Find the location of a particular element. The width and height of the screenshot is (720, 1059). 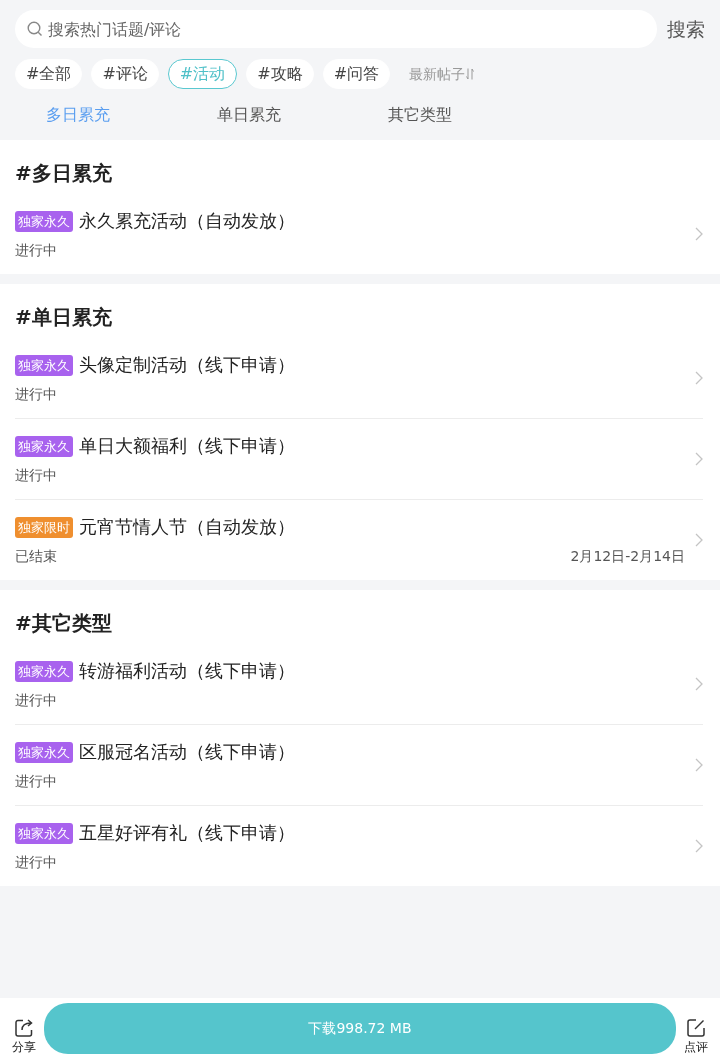

filter-chip: #评论 is located at coordinates (125, 74).